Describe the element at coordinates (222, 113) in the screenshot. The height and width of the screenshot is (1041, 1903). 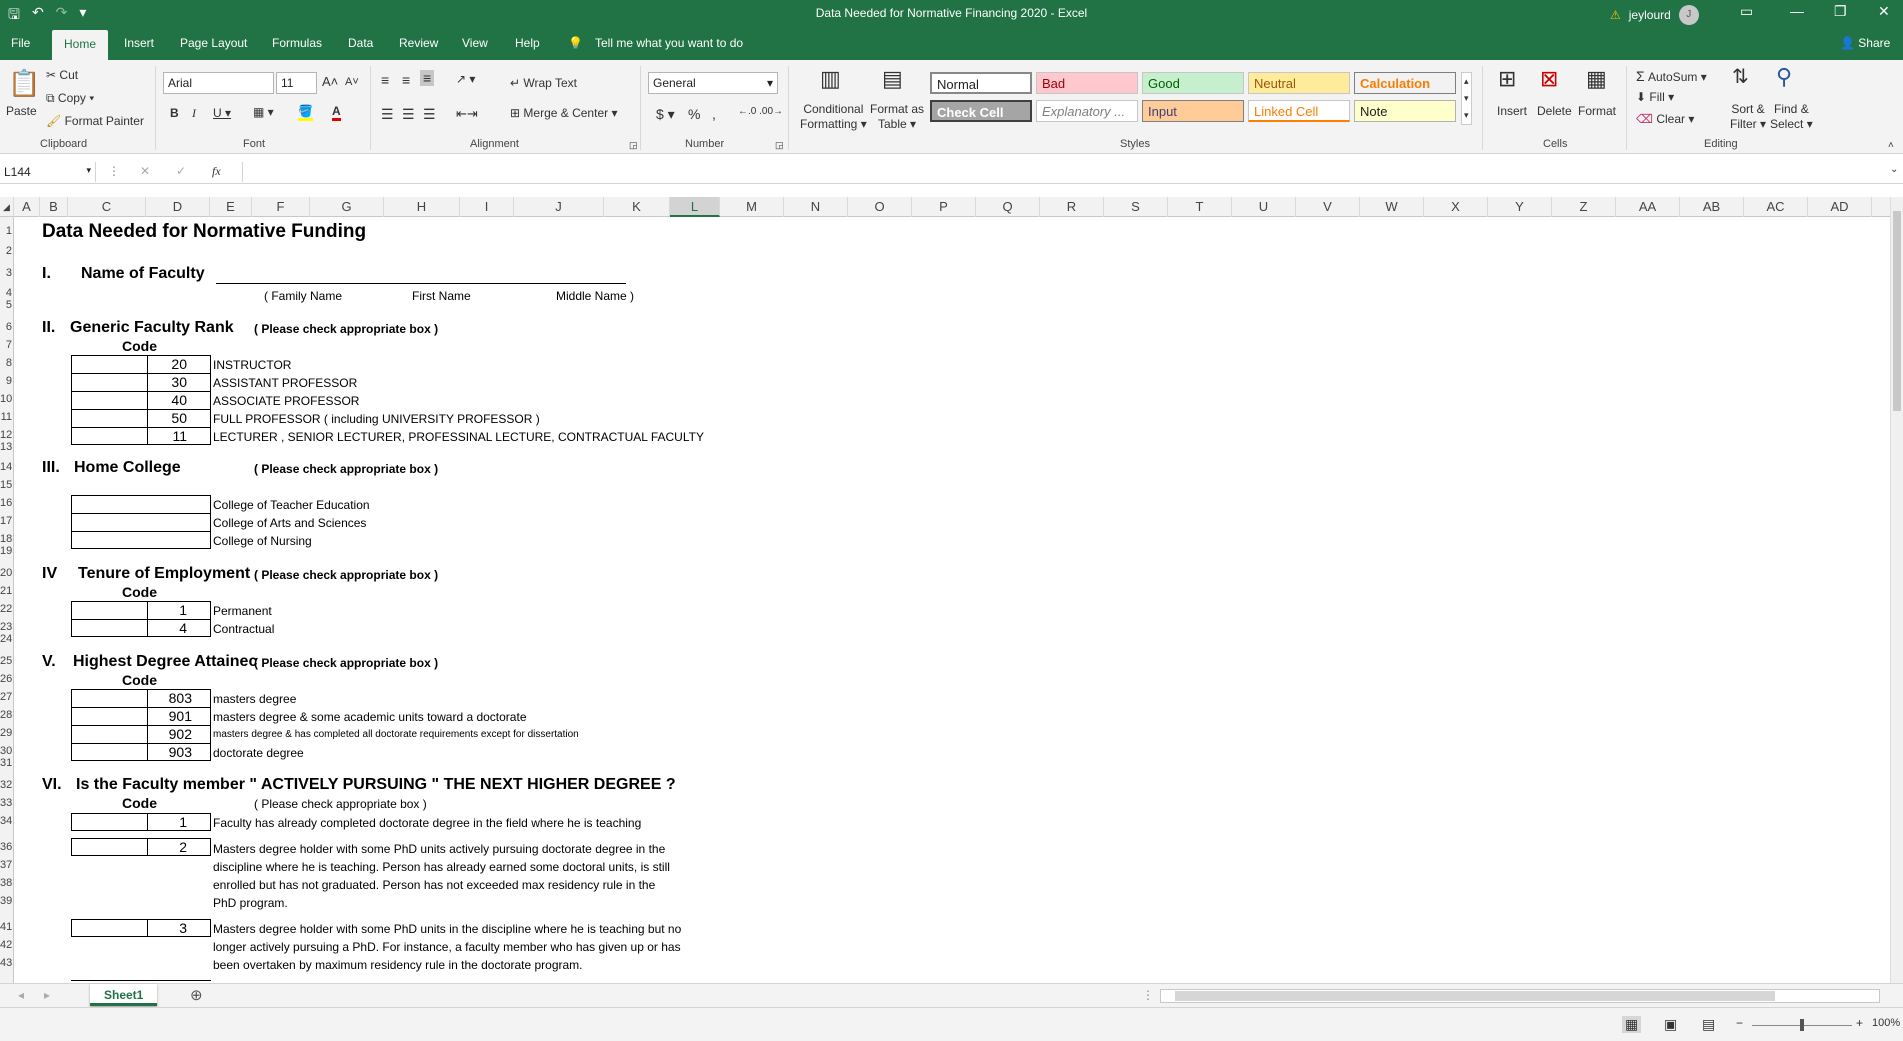
I see `underline-button: U ▾` at that location.